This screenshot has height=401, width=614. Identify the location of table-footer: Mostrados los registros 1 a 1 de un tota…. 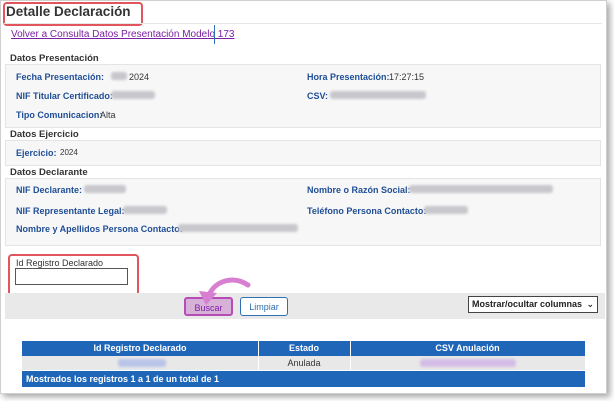
(303, 379).